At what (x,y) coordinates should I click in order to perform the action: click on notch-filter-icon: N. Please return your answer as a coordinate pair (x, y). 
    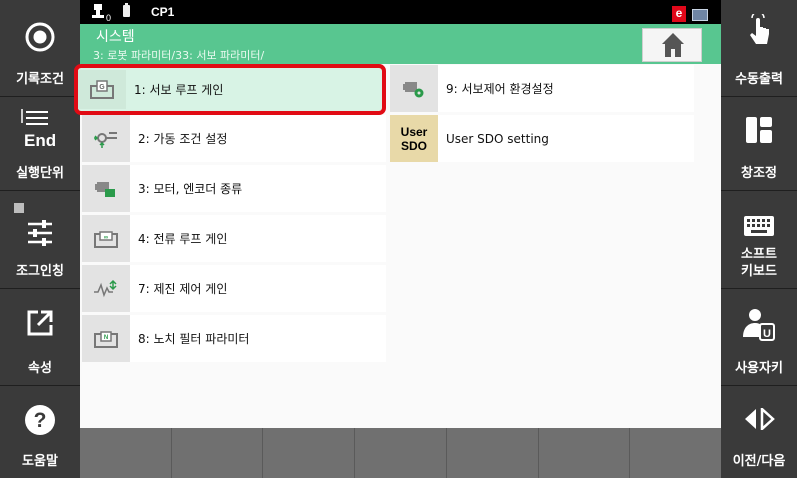
    Looking at the image, I should click on (106, 338).